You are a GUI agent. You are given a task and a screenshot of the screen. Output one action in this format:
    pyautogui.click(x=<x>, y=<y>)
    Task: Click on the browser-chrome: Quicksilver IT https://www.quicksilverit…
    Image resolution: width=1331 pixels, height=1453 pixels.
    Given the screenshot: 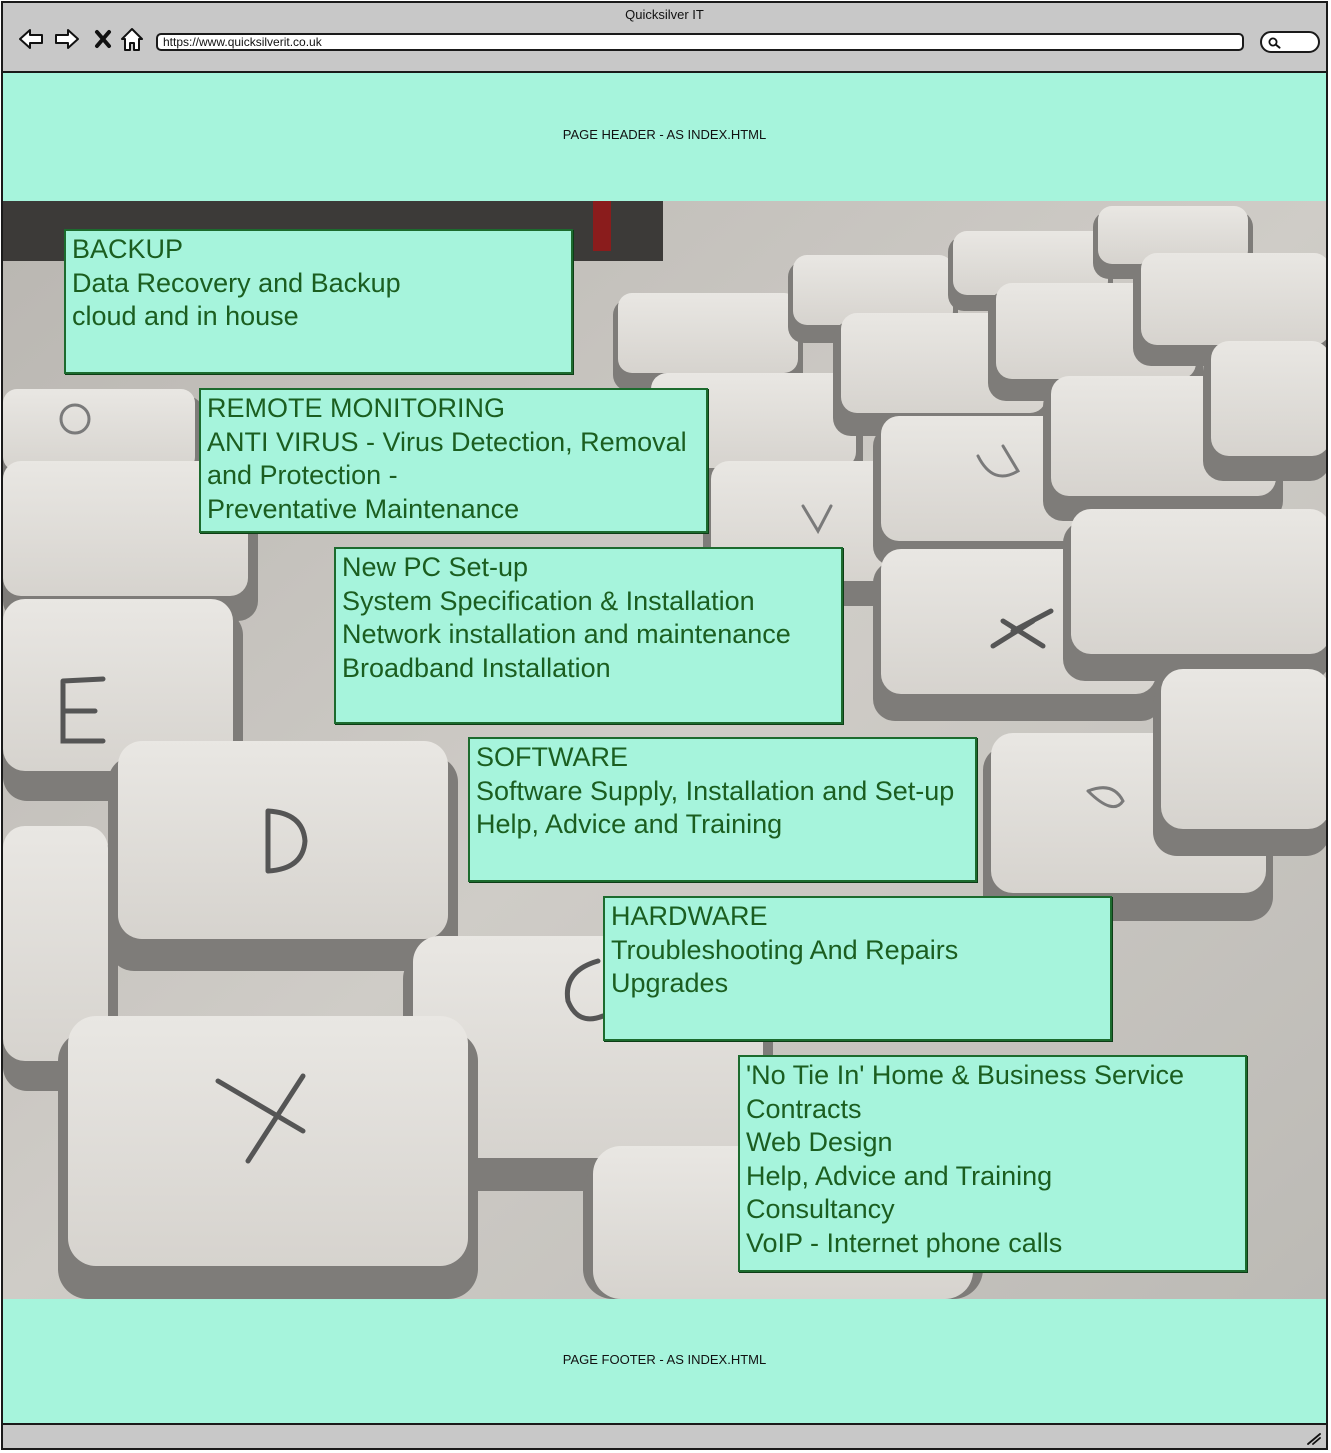 What is the action you would take?
    pyautogui.click(x=664, y=38)
    